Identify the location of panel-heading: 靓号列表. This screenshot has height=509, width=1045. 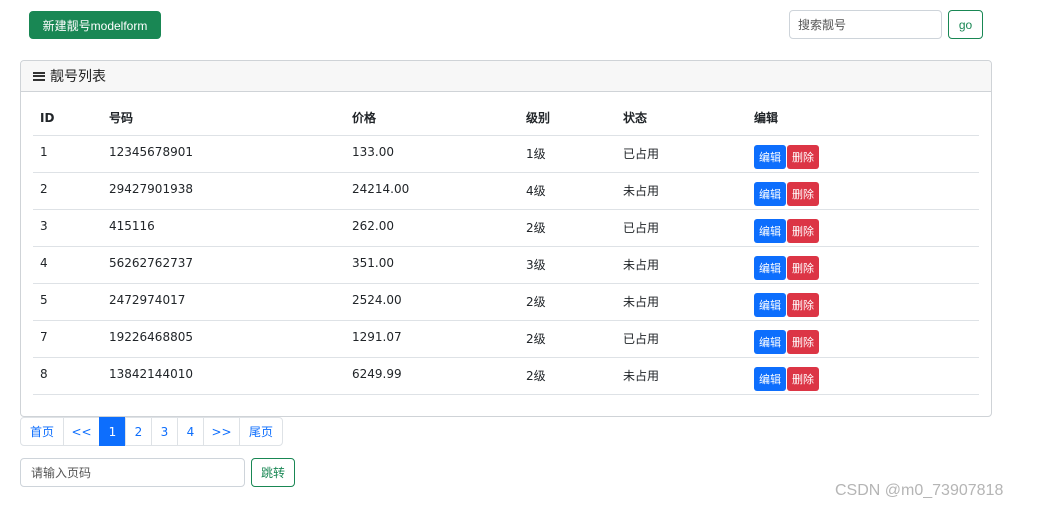
(506, 76).